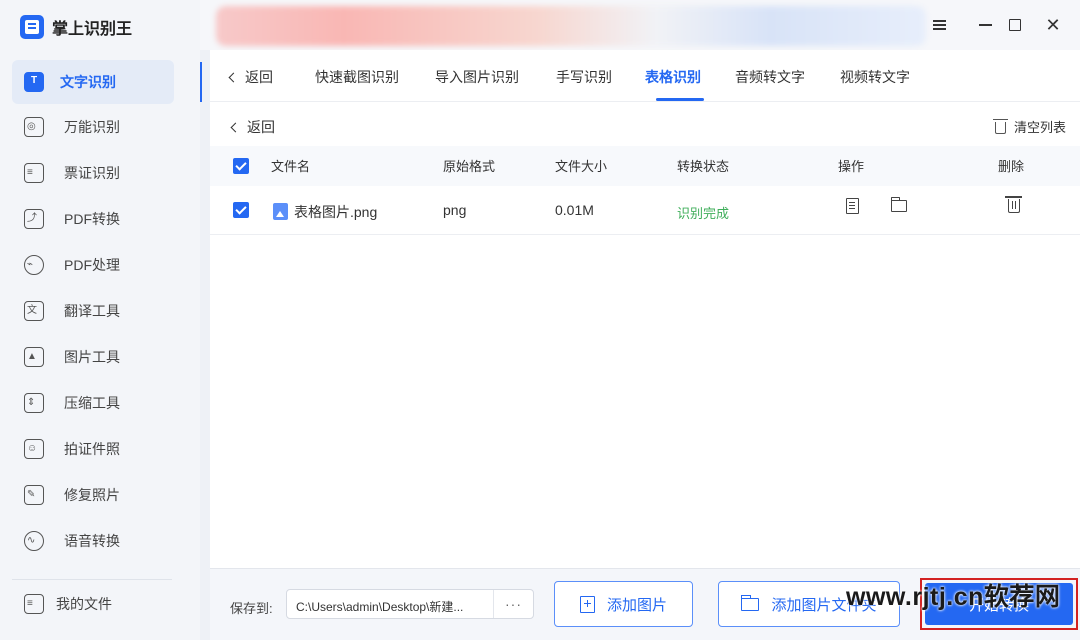  What do you see at coordinates (581, 166) in the screenshot?
I see `column-header-size: 文件大小` at bounding box center [581, 166].